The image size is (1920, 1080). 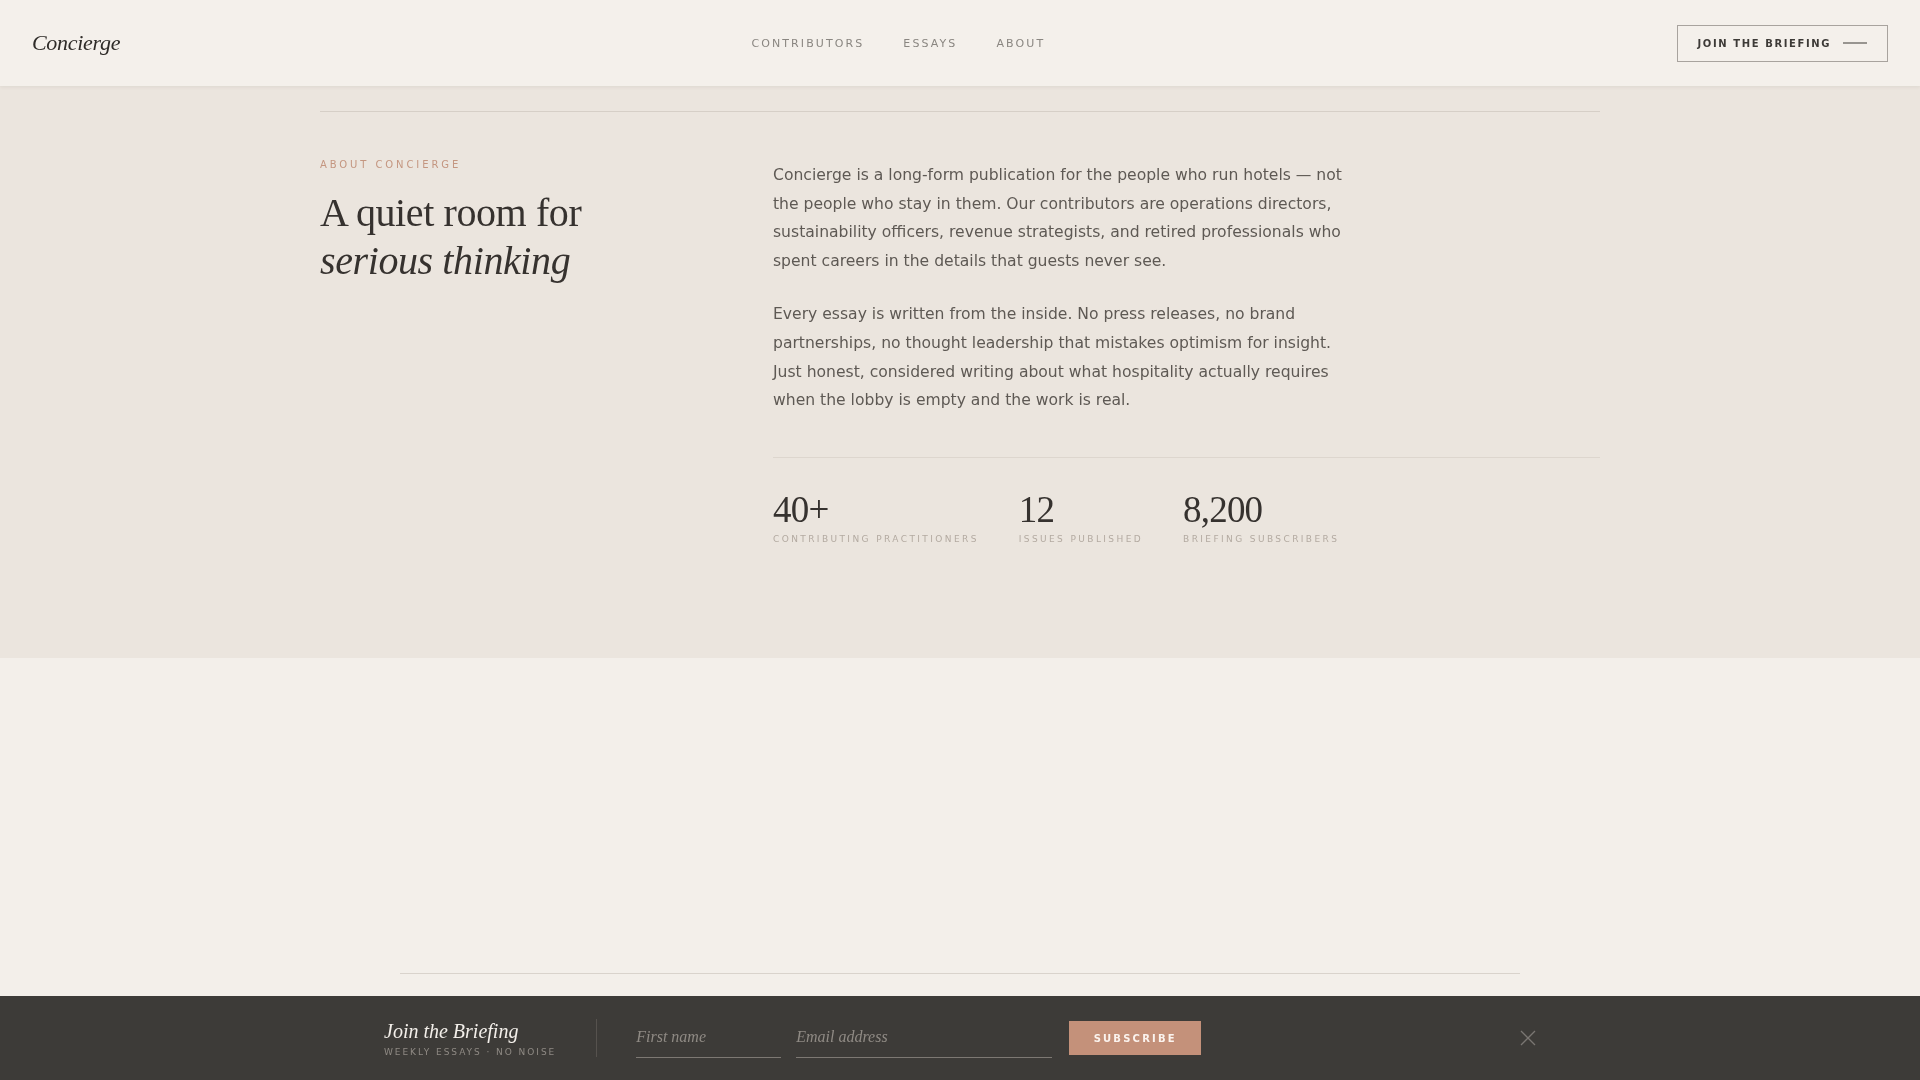 What do you see at coordinates (1037, 509) in the screenshot?
I see `stat-value: 12` at bounding box center [1037, 509].